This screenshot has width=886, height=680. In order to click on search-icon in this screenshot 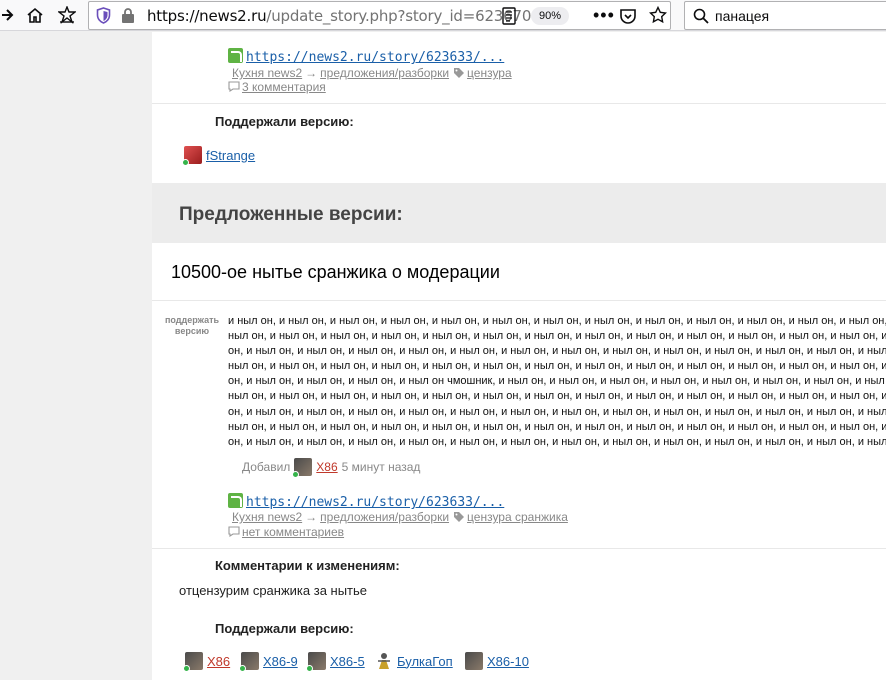, I will do `click(701, 16)`.